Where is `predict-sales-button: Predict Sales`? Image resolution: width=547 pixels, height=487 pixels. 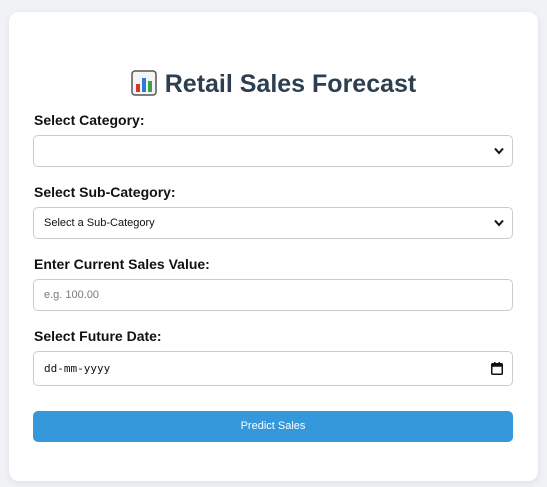 predict-sales-button: Predict Sales is located at coordinates (273, 426).